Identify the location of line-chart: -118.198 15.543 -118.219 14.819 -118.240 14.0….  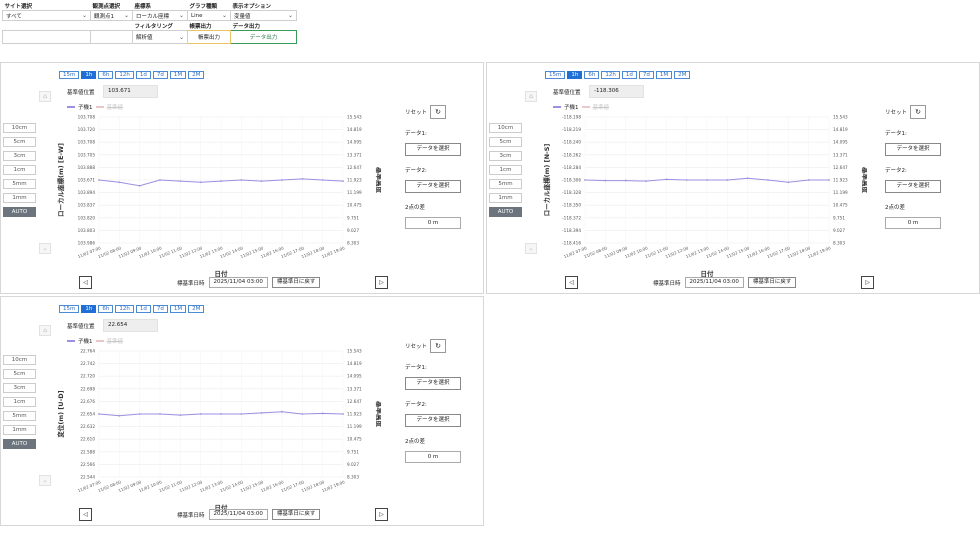
(697, 201).